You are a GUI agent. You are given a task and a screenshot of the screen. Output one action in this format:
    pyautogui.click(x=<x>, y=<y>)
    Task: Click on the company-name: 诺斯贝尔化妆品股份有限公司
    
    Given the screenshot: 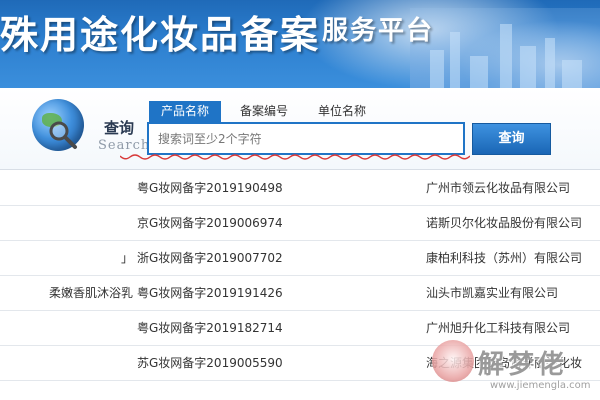 What is the action you would take?
    pyautogui.click(x=504, y=223)
    